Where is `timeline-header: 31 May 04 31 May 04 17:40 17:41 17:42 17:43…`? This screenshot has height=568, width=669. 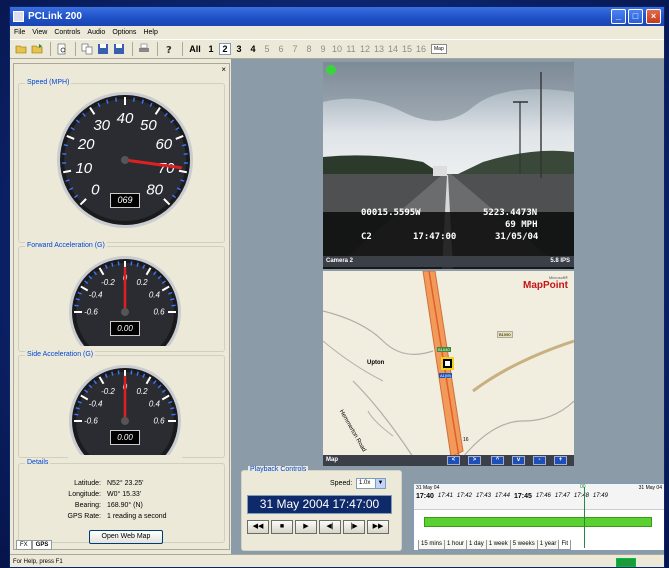 timeline-header: 31 May 04 31 May 04 17:40 17:41 17:42 17:43… is located at coordinates (539, 497).